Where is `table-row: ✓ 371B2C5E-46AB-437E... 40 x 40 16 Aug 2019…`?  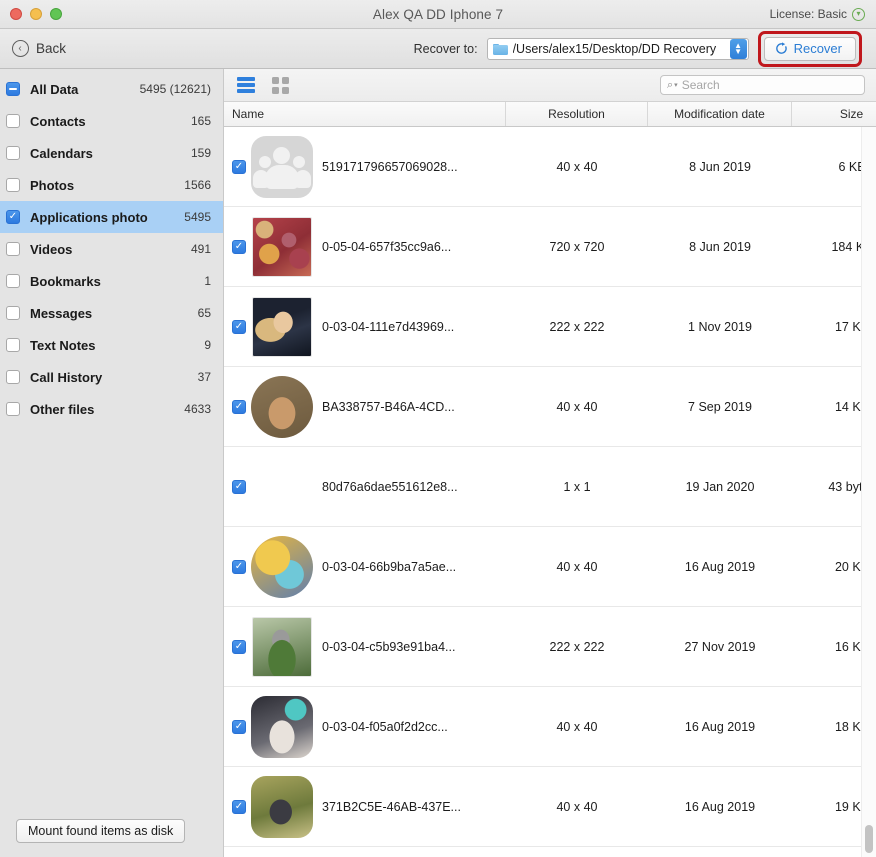 table-row: ✓ 371B2C5E-46AB-437E... 40 x 40 16 Aug 2019… is located at coordinates (550, 807).